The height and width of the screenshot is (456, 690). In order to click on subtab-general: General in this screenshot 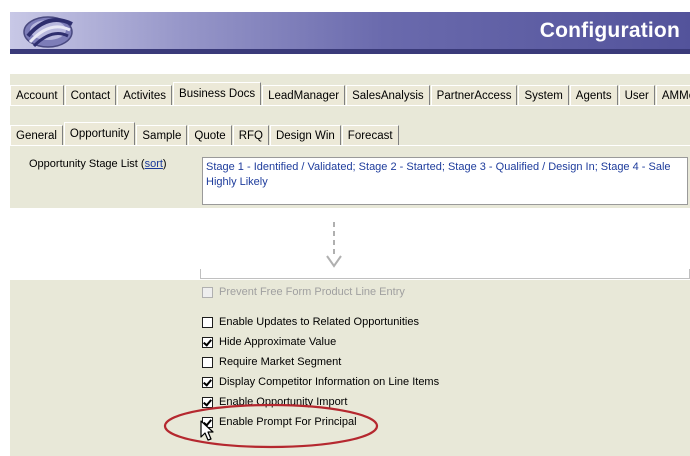, I will do `click(36, 135)`.